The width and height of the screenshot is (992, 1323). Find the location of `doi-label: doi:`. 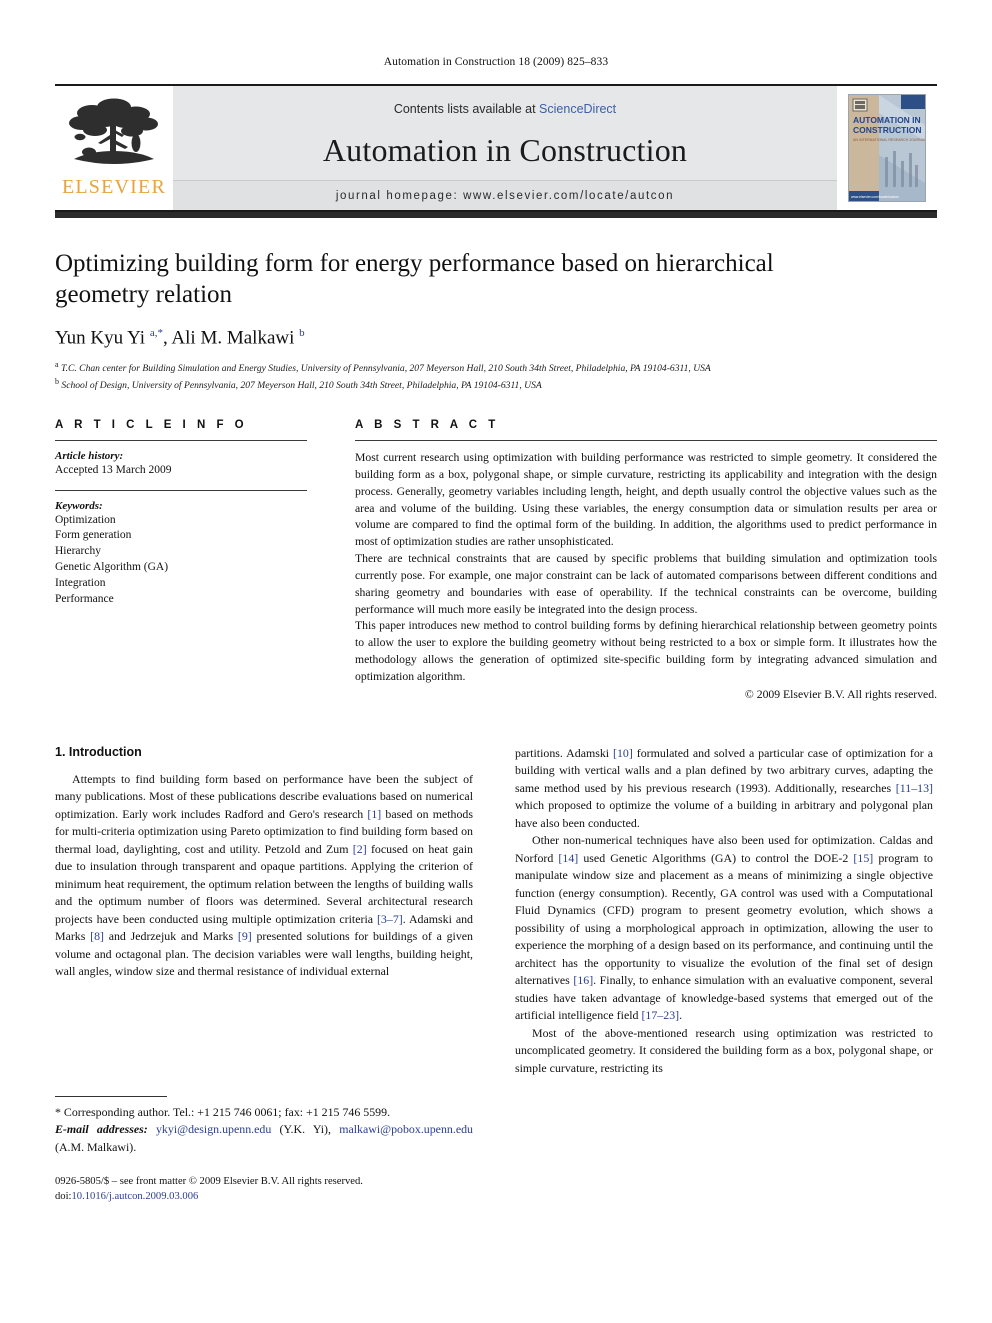

doi-label: doi: is located at coordinates (63, 1197).